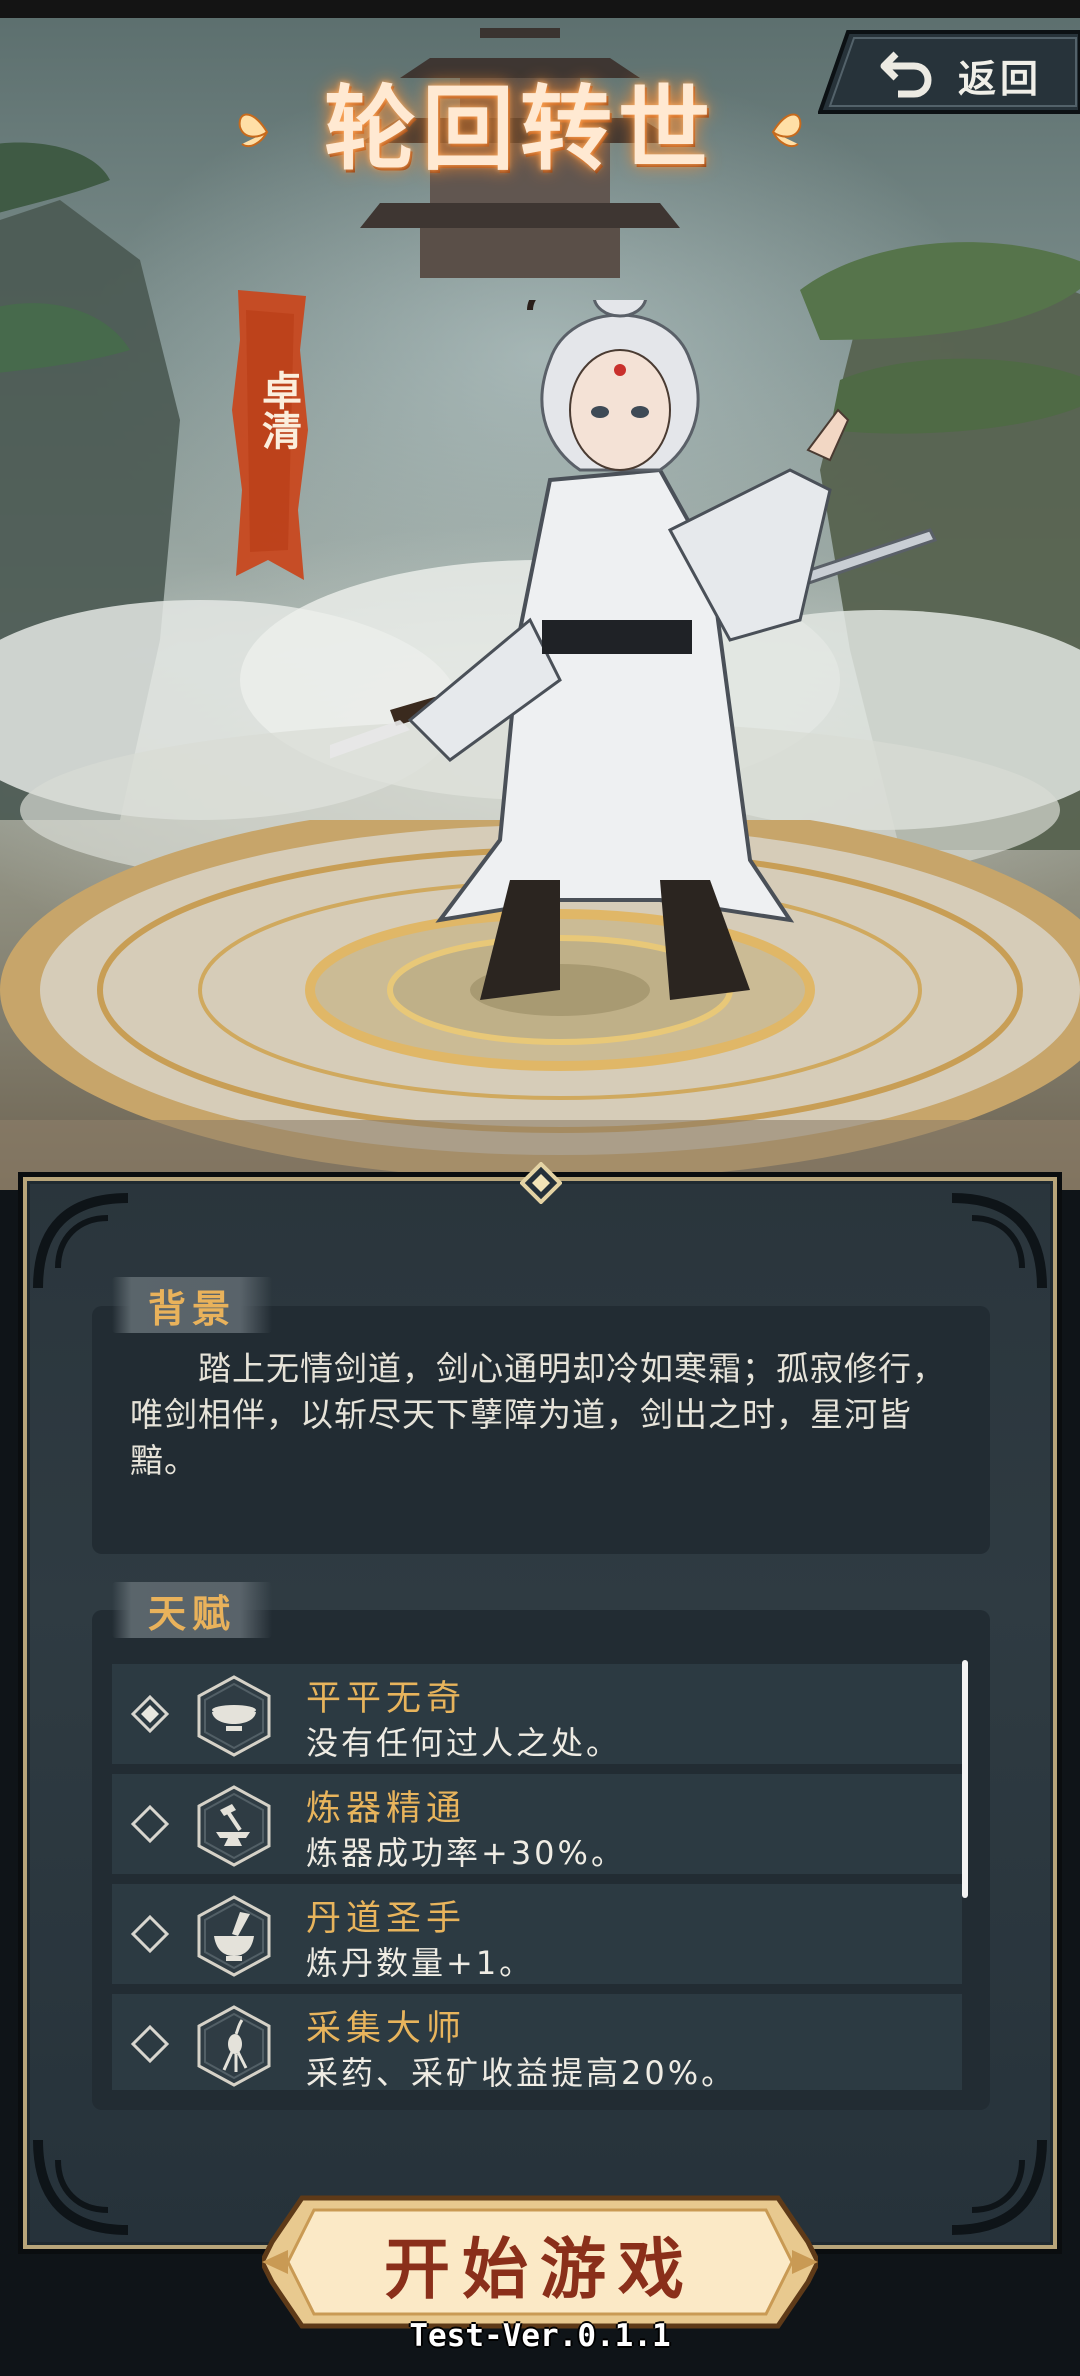 This screenshot has width=1080, height=2376. What do you see at coordinates (464, 1743) in the screenshot?
I see `talent-desc: 没有任何过人之处。` at bounding box center [464, 1743].